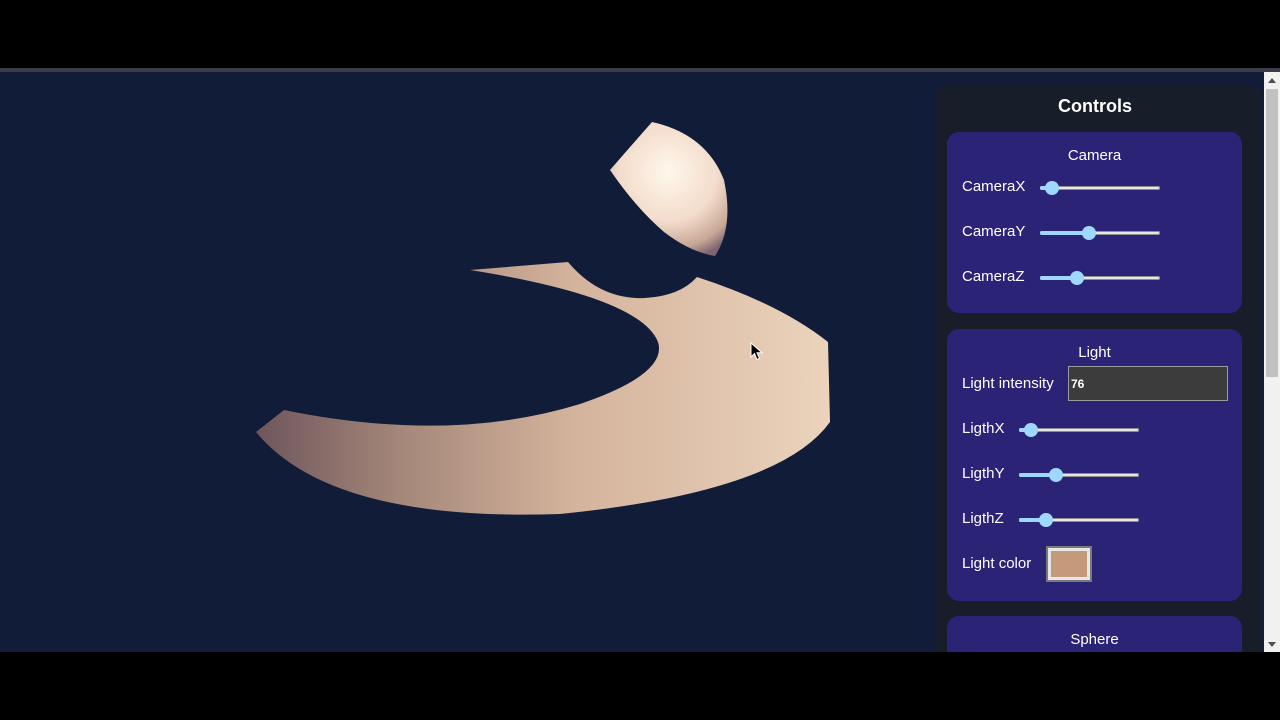 The height and width of the screenshot is (720, 1280). What do you see at coordinates (1272, 233) in the screenshot?
I see `scrollbar-thumb` at bounding box center [1272, 233].